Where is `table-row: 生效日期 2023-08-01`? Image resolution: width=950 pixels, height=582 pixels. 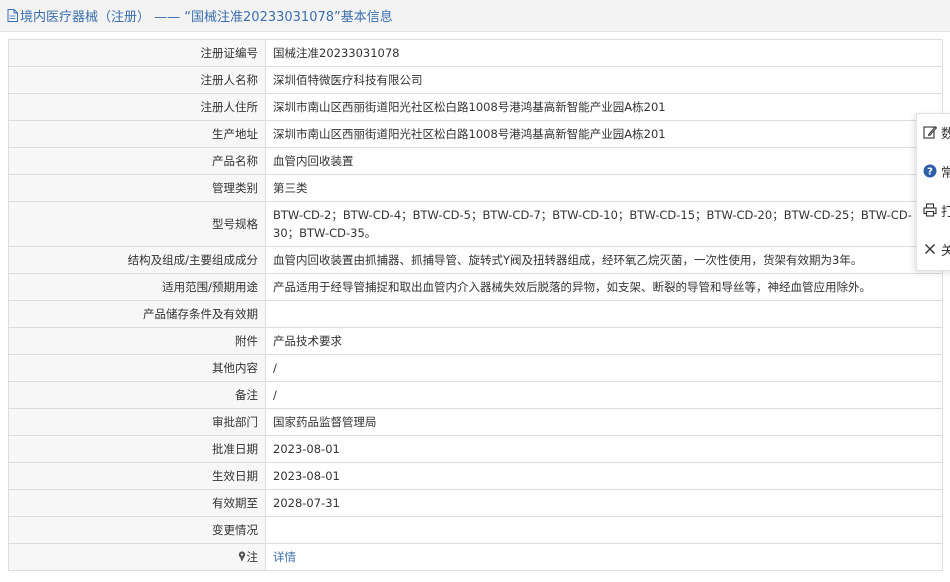
table-row: 生效日期 2023-08-01 is located at coordinates (475, 476).